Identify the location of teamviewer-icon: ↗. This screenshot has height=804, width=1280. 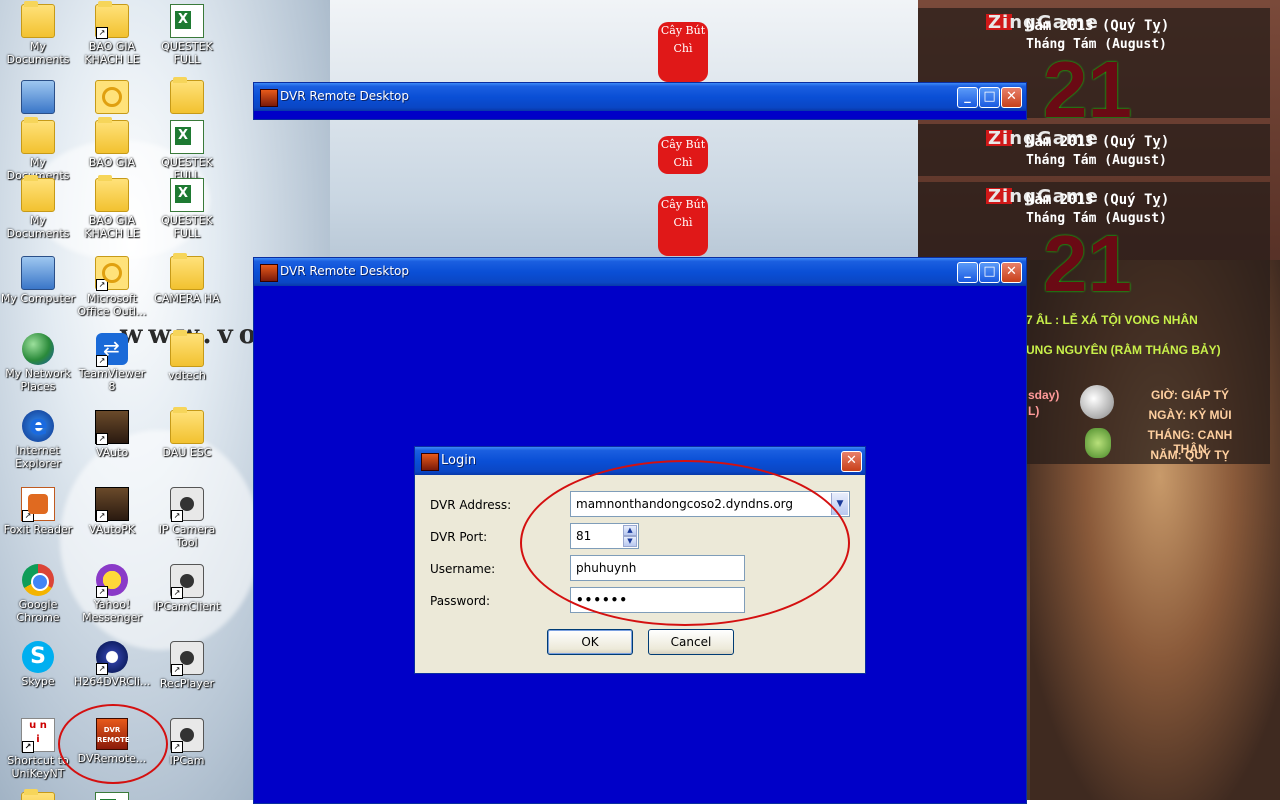
(112, 350).